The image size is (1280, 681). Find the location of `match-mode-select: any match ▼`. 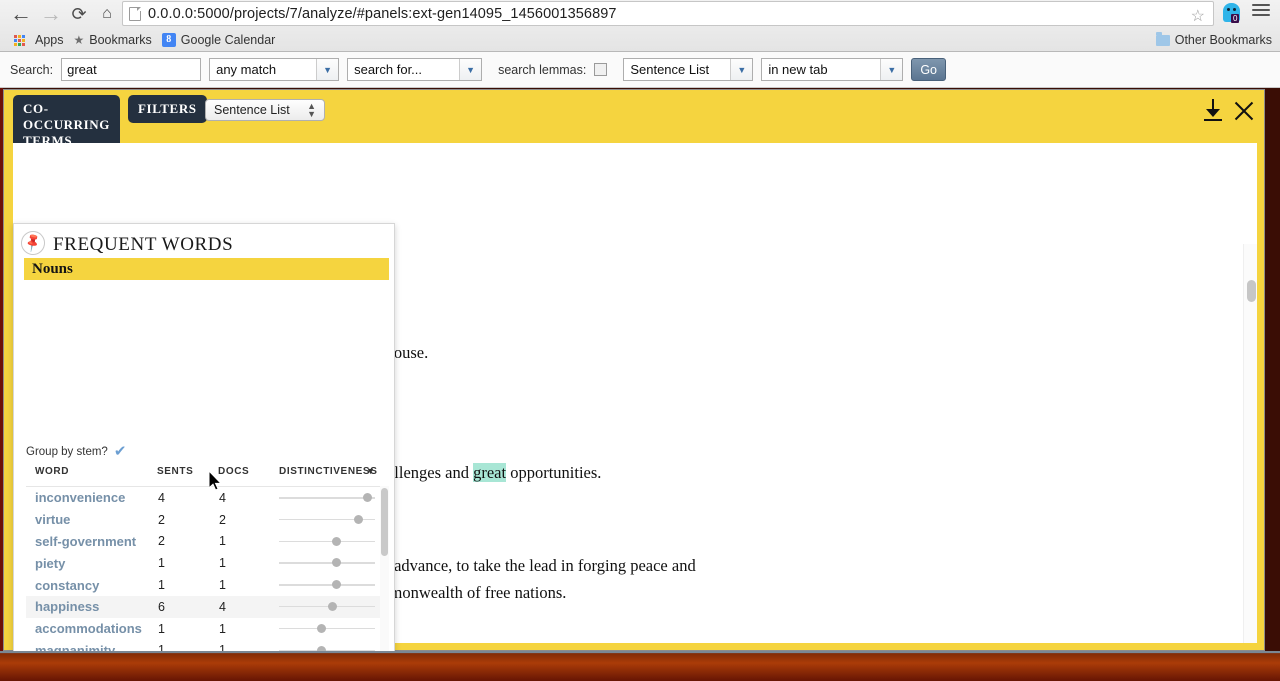

match-mode-select: any match ▼ is located at coordinates (274, 69).